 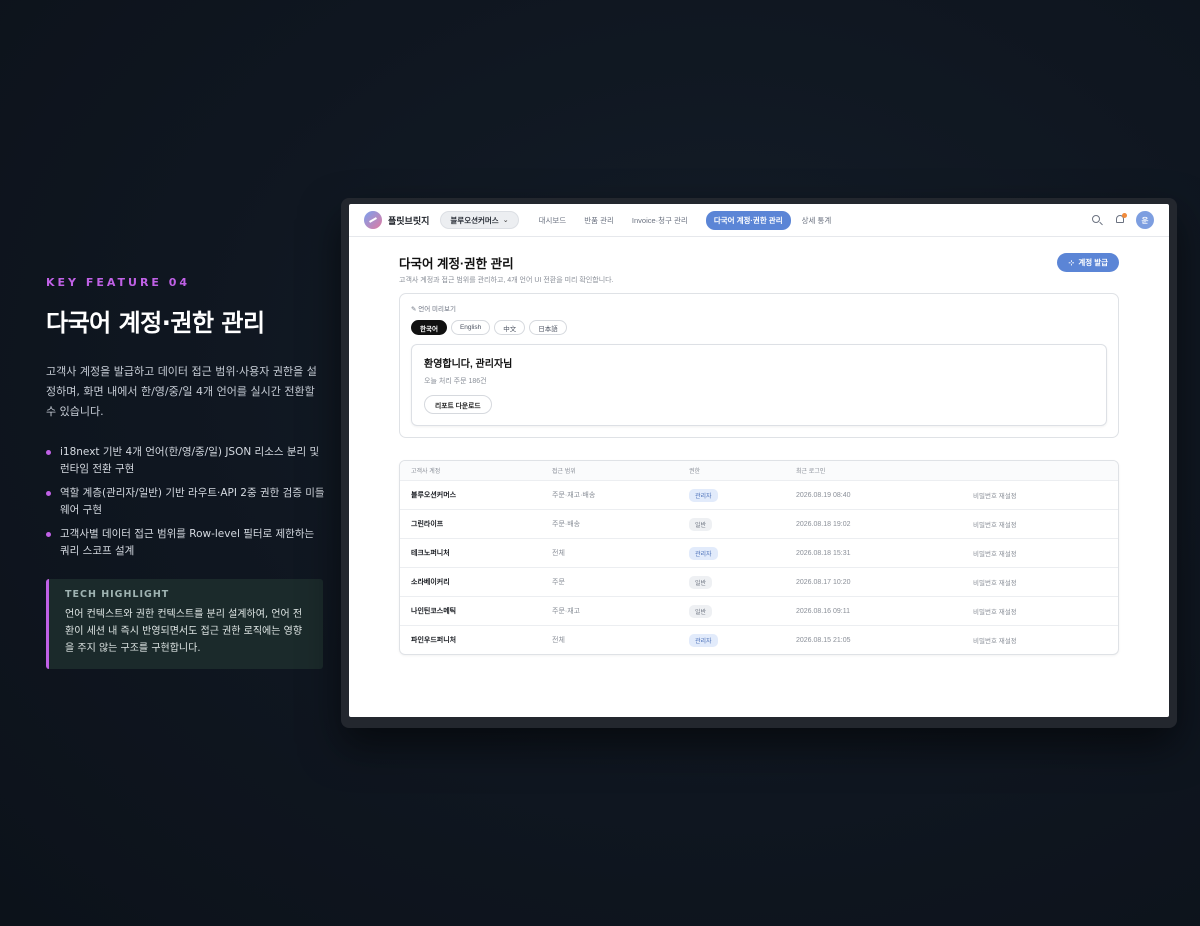 What do you see at coordinates (426, 472) in the screenshot?
I see `column-header: 고객사 계정` at bounding box center [426, 472].